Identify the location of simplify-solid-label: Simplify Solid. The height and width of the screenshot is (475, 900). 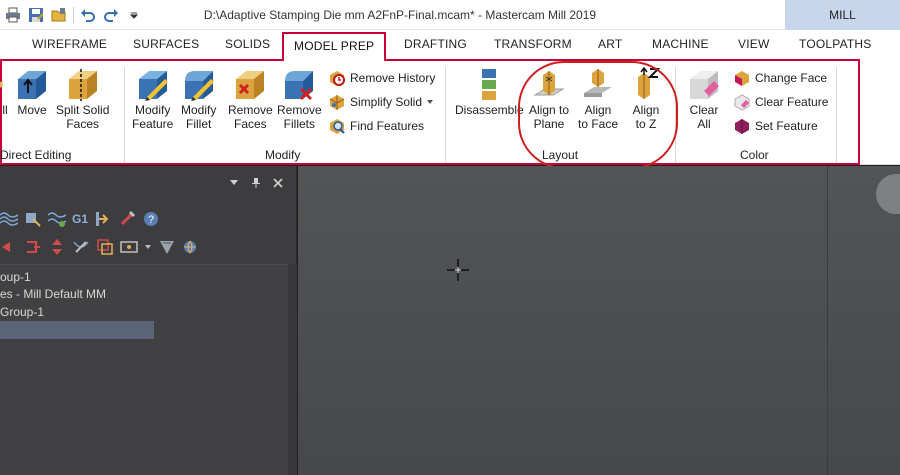
(386, 102).